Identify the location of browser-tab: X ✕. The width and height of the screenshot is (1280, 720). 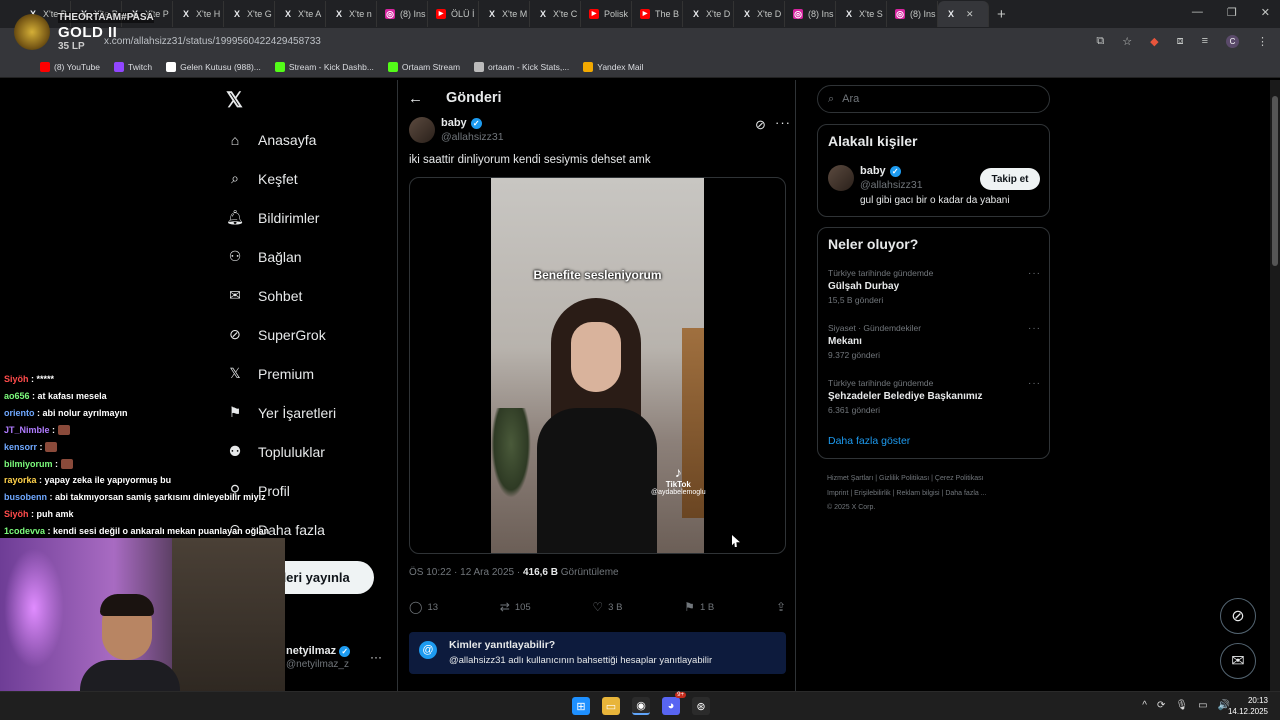
(963, 14).